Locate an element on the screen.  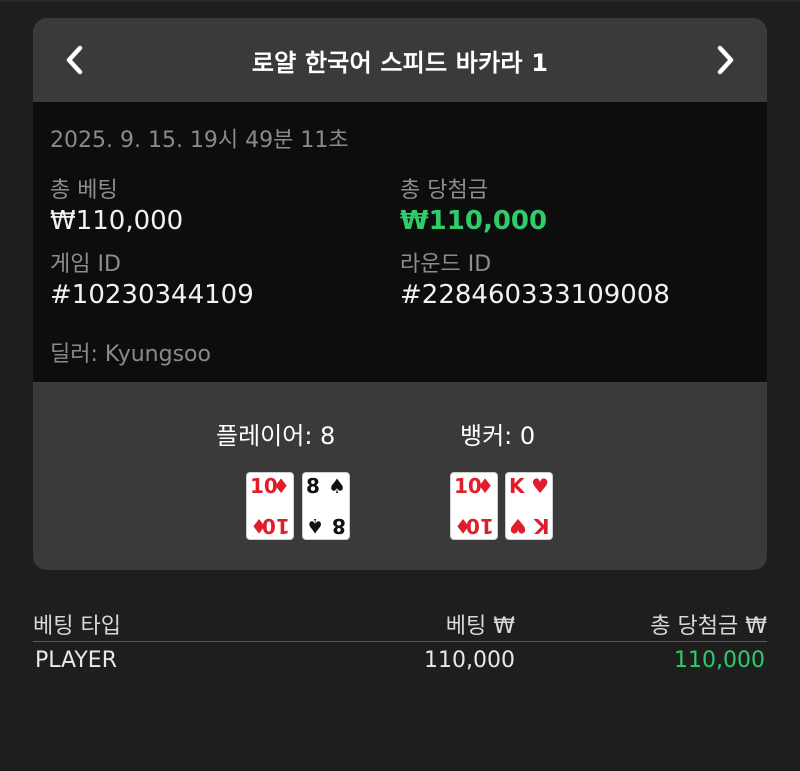
next-round-button is located at coordinates (725, 60).